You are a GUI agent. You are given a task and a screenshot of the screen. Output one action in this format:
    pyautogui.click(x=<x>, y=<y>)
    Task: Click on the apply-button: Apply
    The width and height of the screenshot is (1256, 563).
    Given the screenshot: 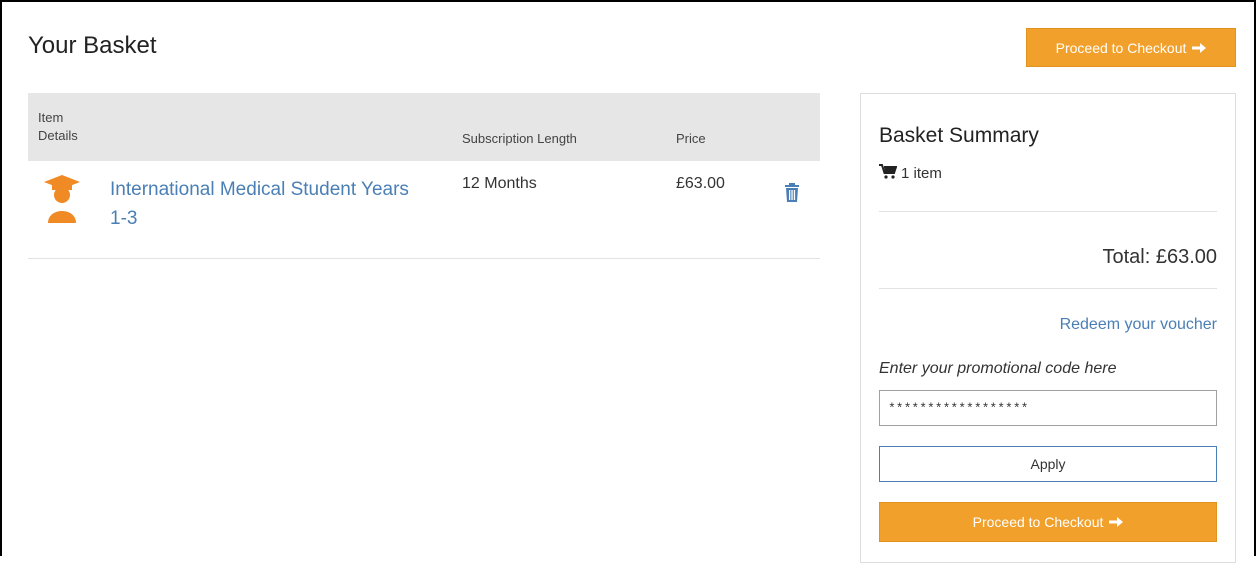 What is the action you would take?
    pyautogui.click(x=1048, y=464)
    